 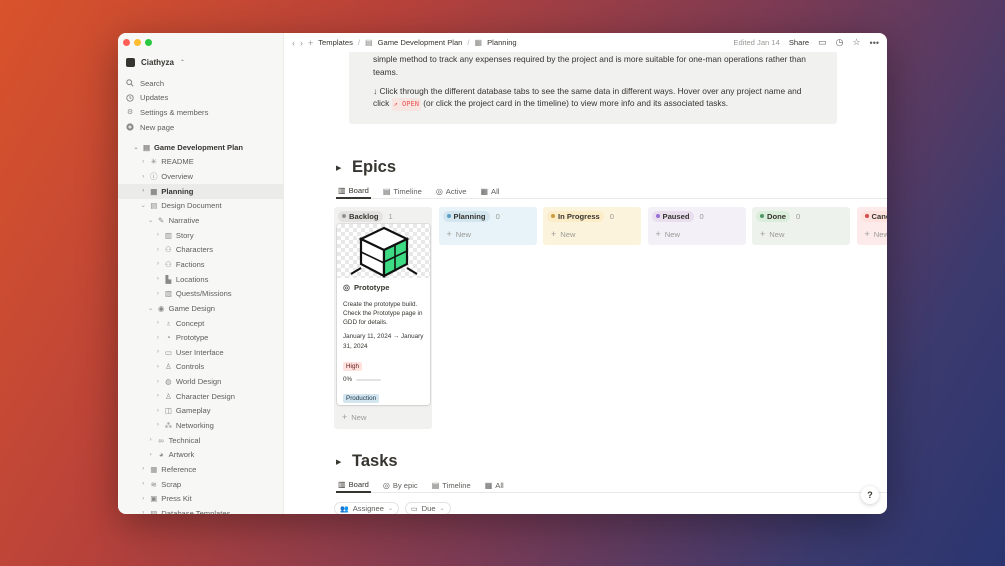 What do you see at coordinates (200, 293) in the screenshot?
I see `sidebar-item-quests-missions: › ▧ Quests/Missions` at bounding box center [200, 293].